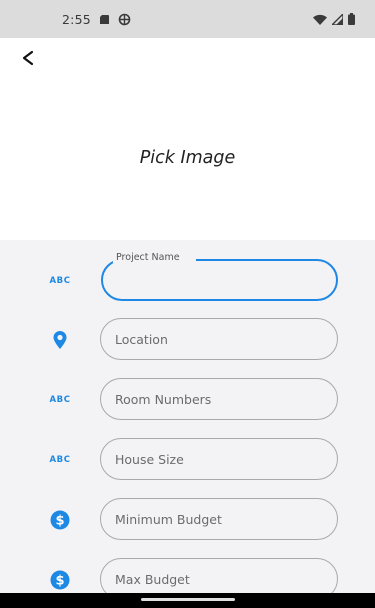 Image resolution: width=375 pixels, height=608 pixels. Describe the element at coordinates (104, 19) in the screenshot. I see `sd-card-icon` at that location.